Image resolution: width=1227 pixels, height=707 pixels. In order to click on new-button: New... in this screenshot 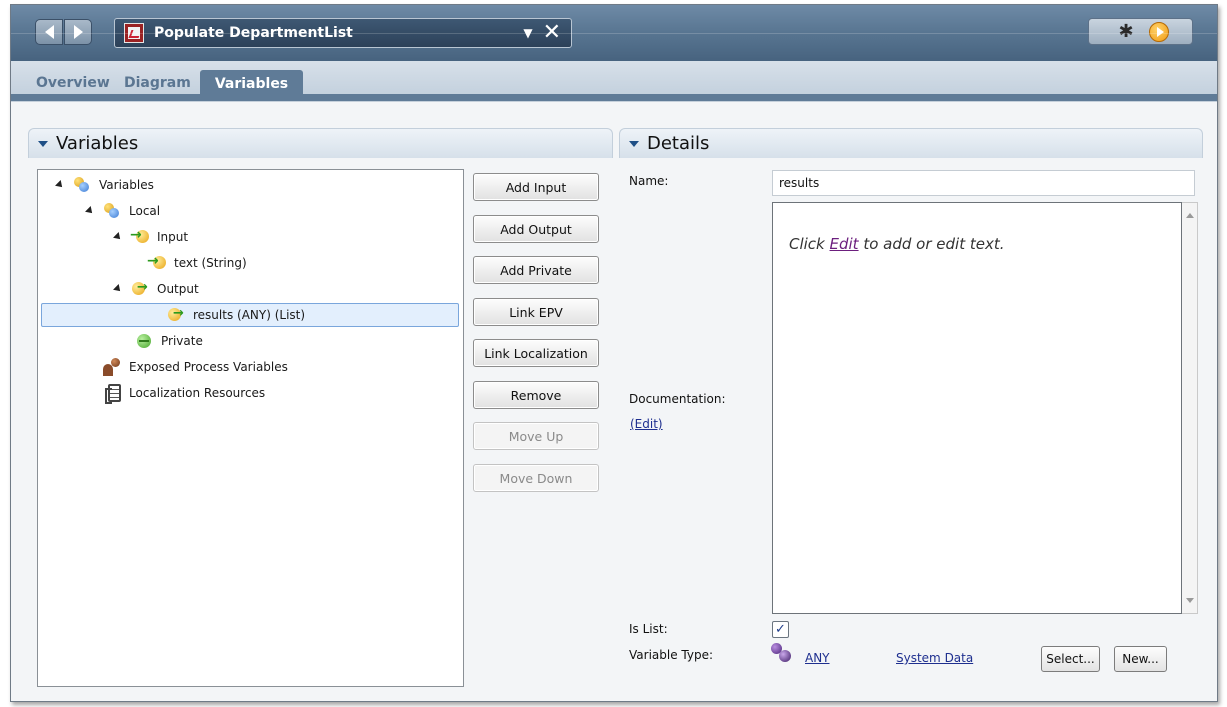, I will do `click(1140, 659)`.